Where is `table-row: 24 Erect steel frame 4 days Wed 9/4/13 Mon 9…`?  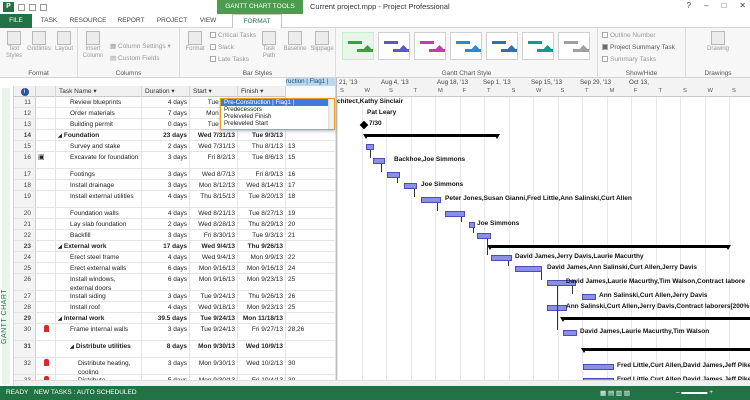
table-row: 24 Erect steel frame 4 days Wed 9/4/13 Mon 9… is located at coordinates (175, 257).